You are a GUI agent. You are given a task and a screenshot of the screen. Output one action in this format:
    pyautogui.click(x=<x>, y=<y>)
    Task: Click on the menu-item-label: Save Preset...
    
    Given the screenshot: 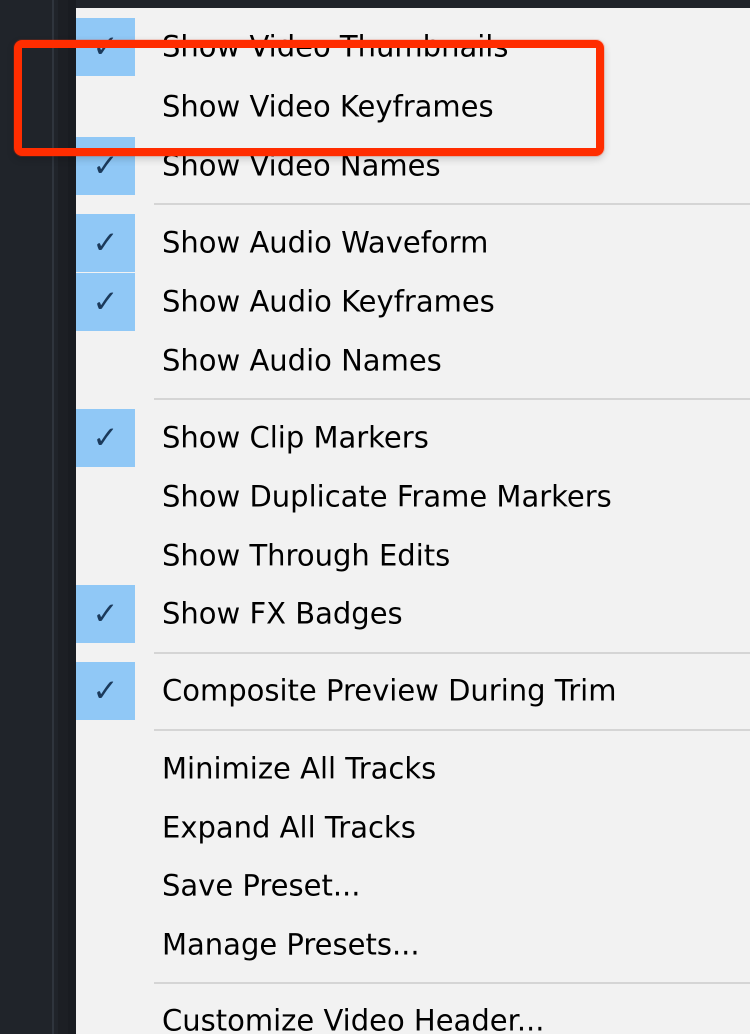 What is the action you would take?
    pyautogui.click(x=261, y=885)
    